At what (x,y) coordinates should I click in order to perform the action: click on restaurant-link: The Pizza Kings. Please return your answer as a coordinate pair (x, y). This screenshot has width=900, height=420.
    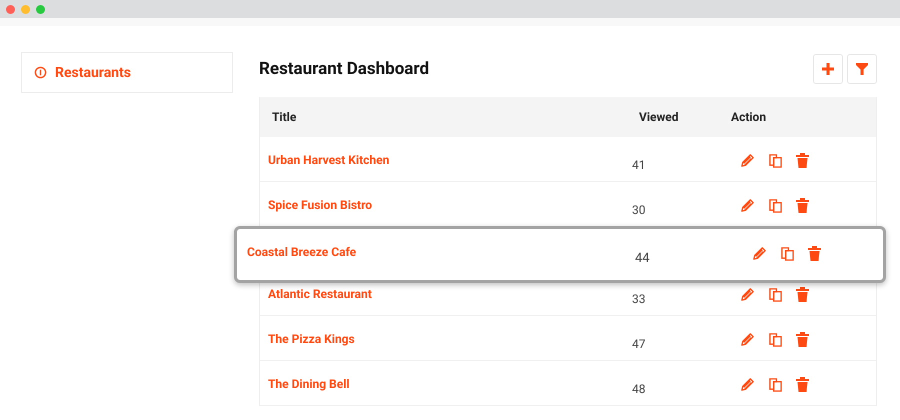
    Looking at the image, I should click on (311, 339).